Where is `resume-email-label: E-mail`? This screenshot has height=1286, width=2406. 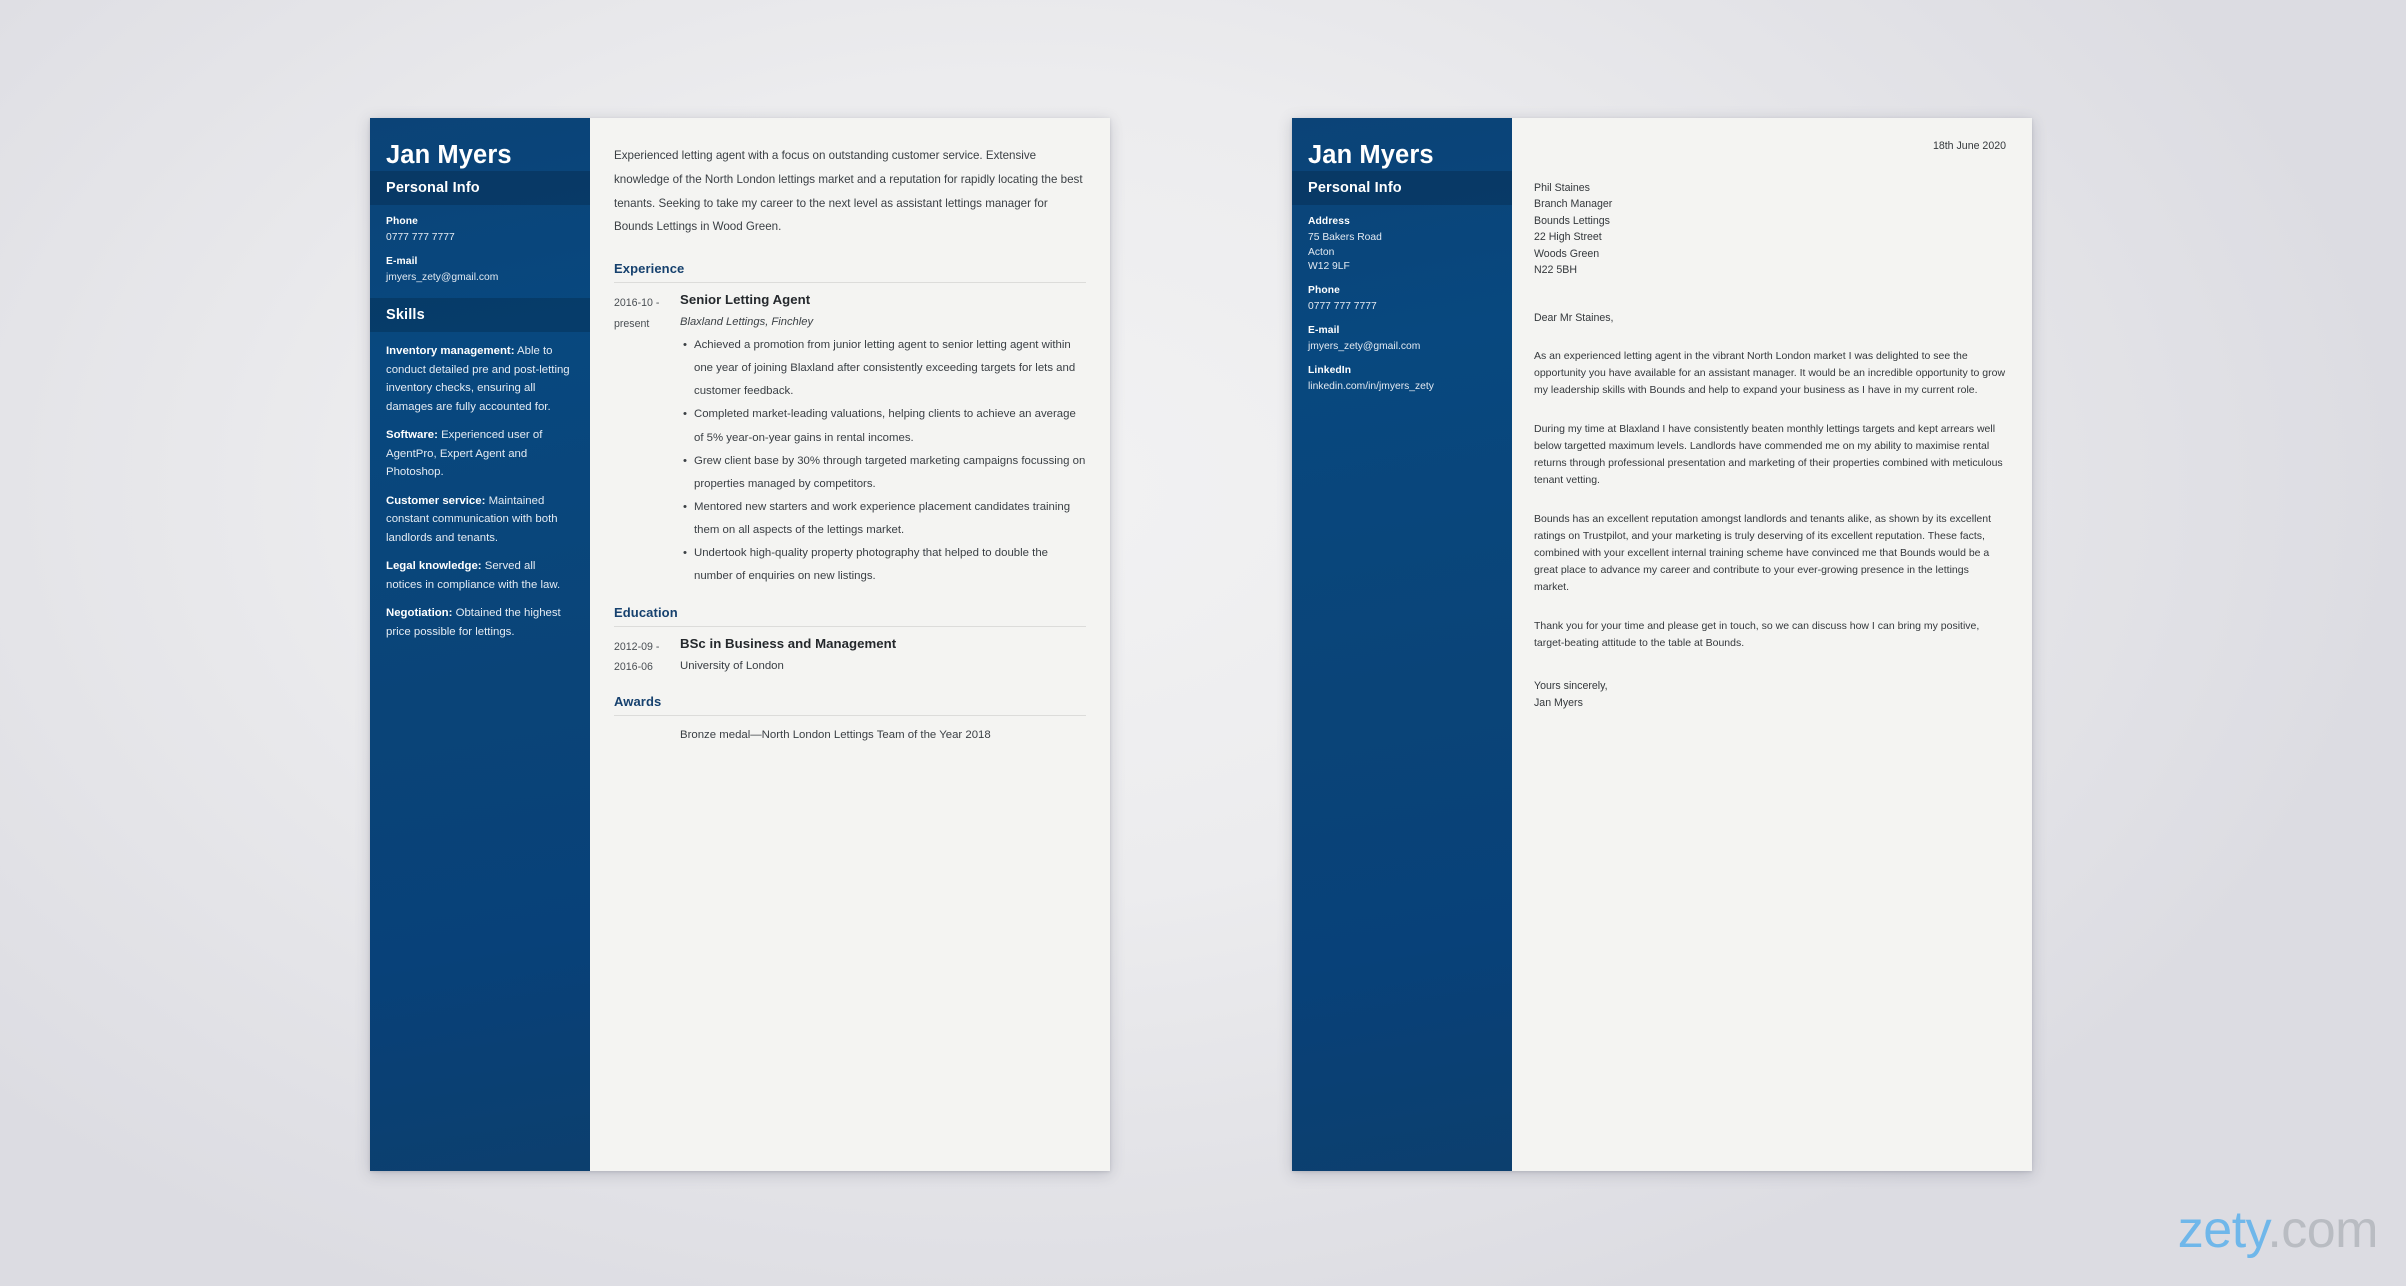 resume-email-label: E-mail is located at coordinates (402, 261).